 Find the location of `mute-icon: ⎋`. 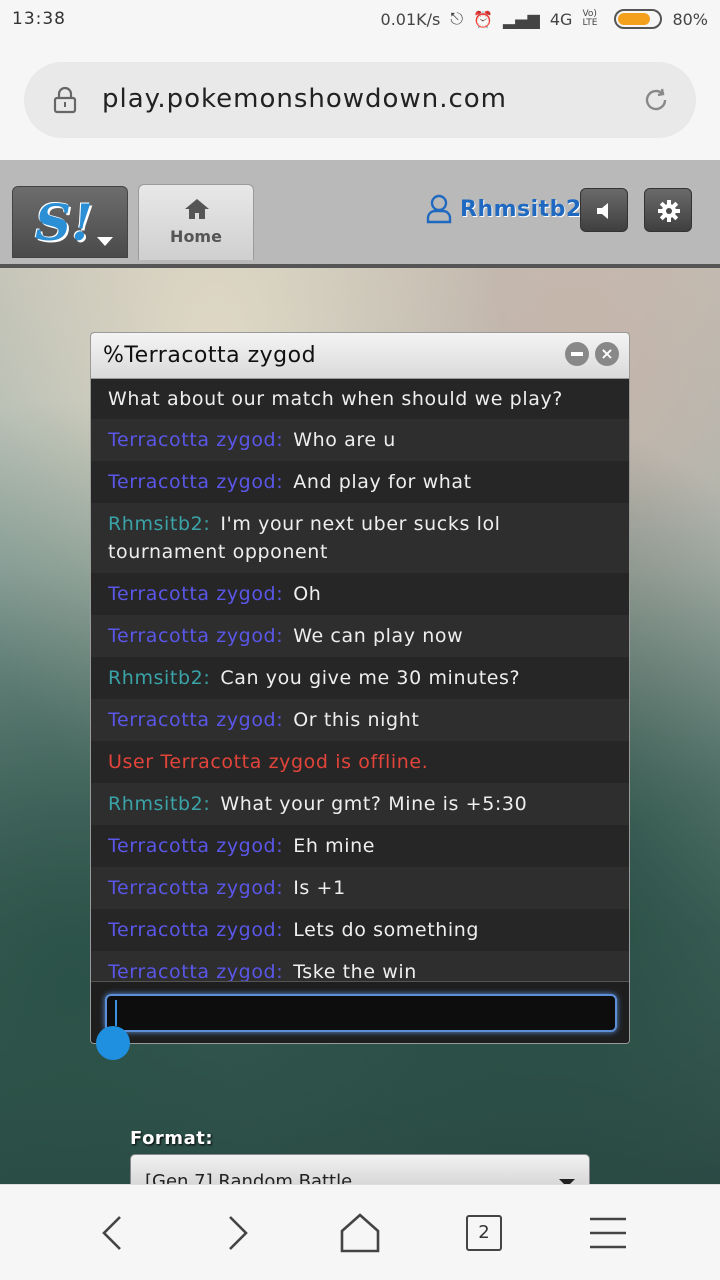

mute-icon: ⎋ is located at coordinates (457, 18).